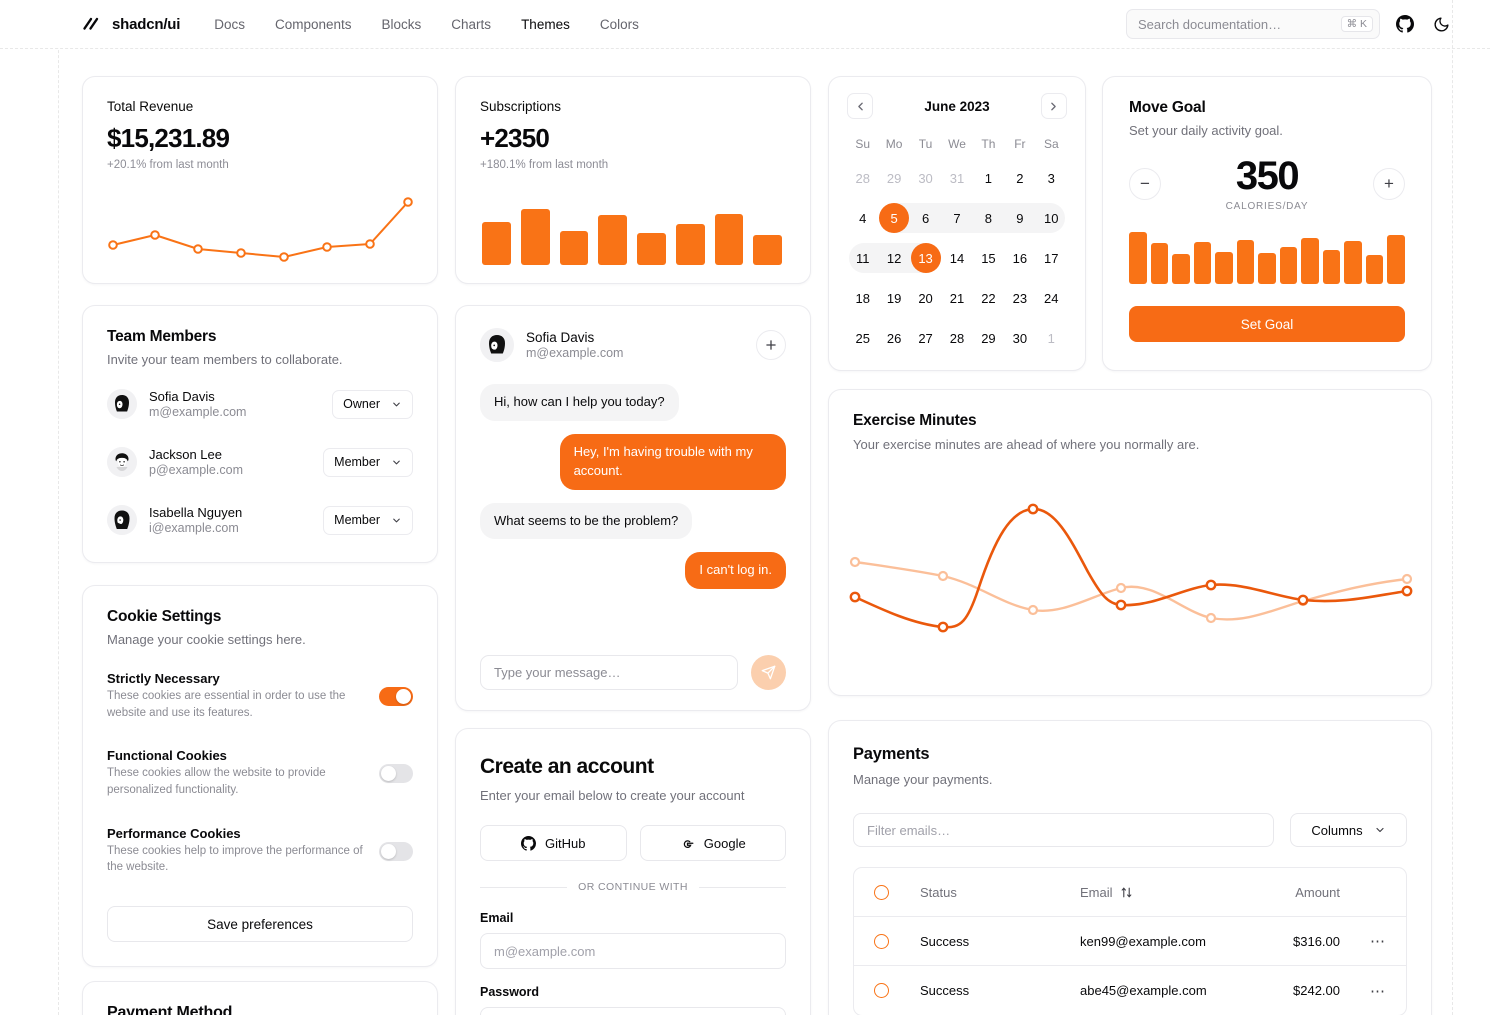 The height and width of the screenshot is (1015, 1490). I want to click on password-field, so click(633, 1011).